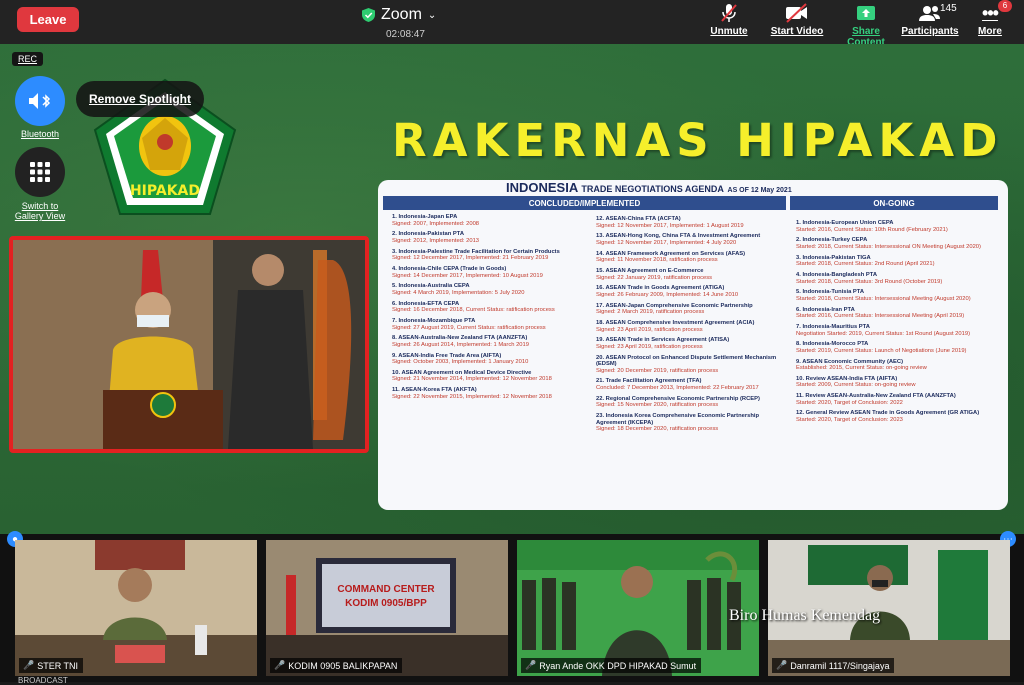  I want to click on recording-indicator: REC, so click(28, 59).